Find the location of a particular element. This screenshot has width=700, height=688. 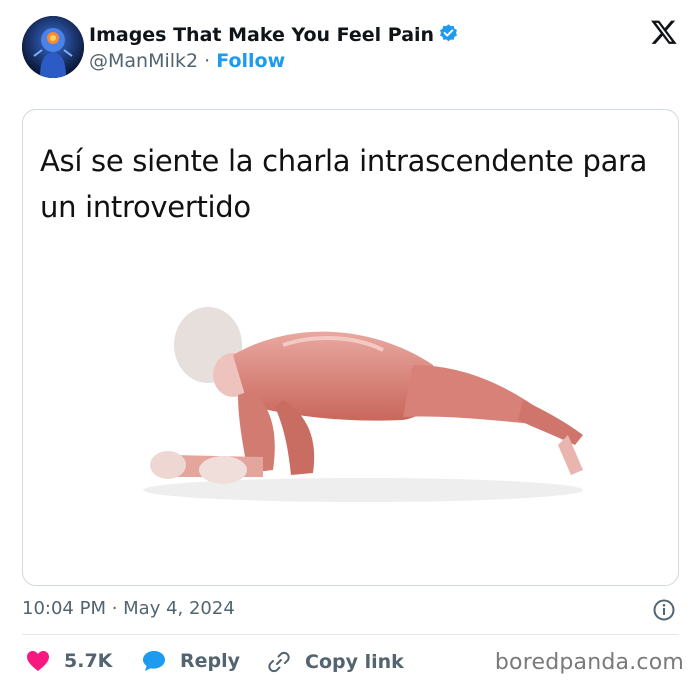

author-name: Images That Make You Feel Pain is located at coordinates (274, 36).